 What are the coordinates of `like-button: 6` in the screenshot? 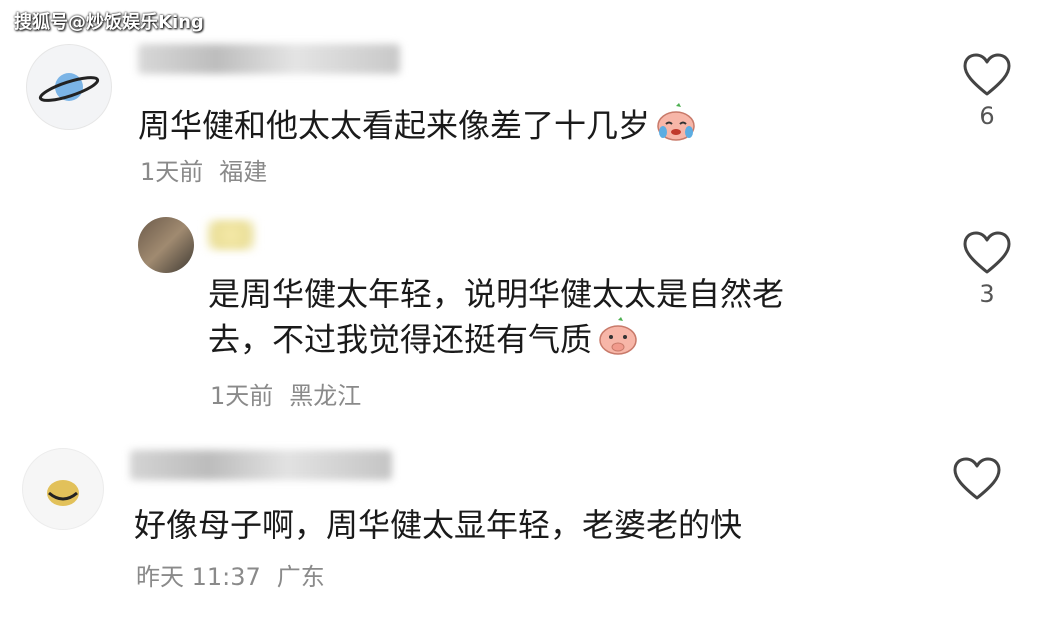 It's located at (987, 91).